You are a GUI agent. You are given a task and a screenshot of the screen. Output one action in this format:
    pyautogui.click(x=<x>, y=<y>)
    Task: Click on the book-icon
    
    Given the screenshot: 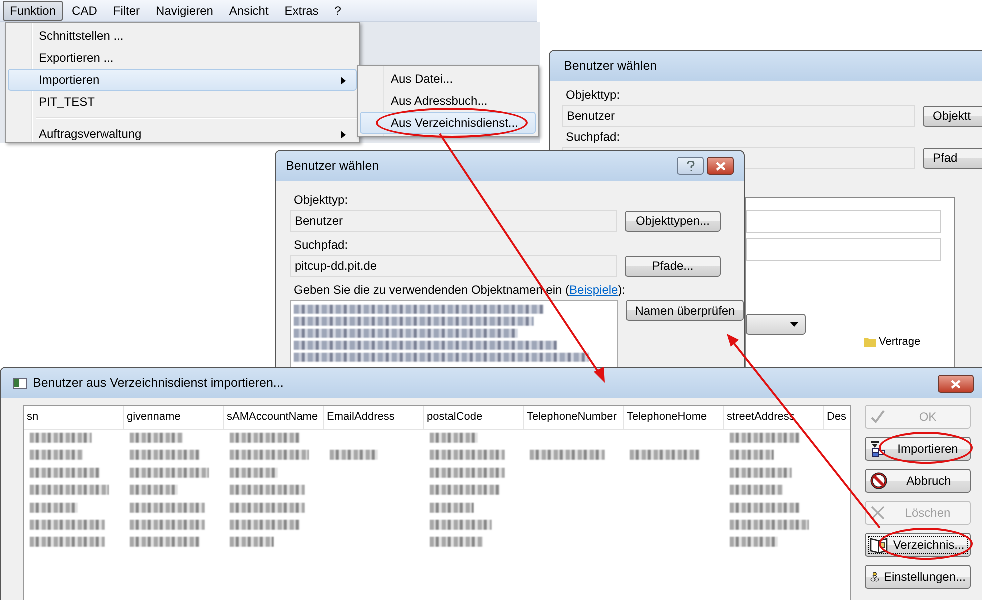 What is the action you would take?
    pyautogui.click(x=879, y=545)
    